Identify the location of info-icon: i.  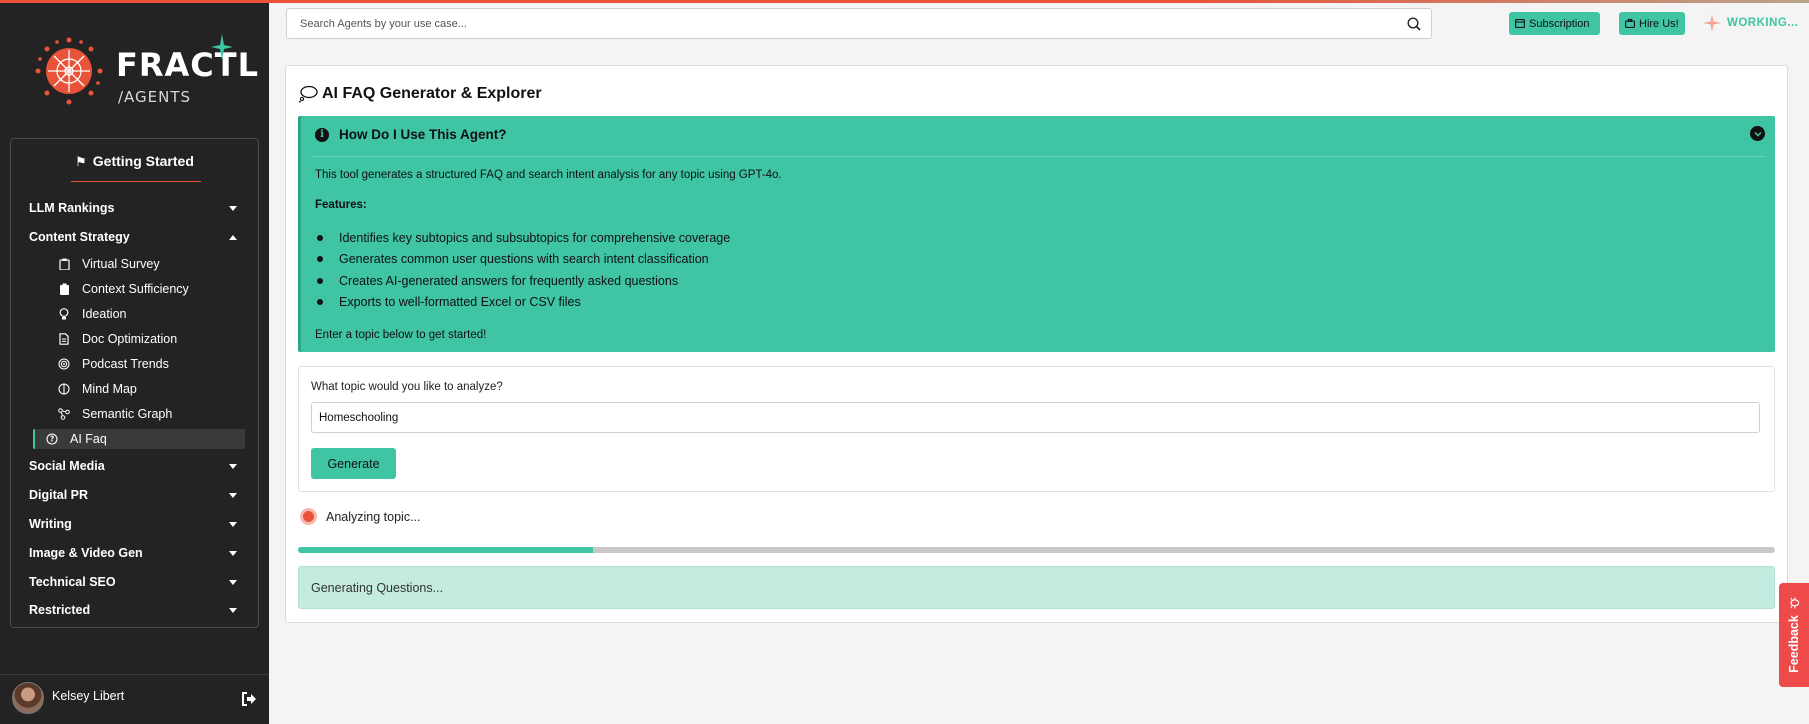
(322, 134).